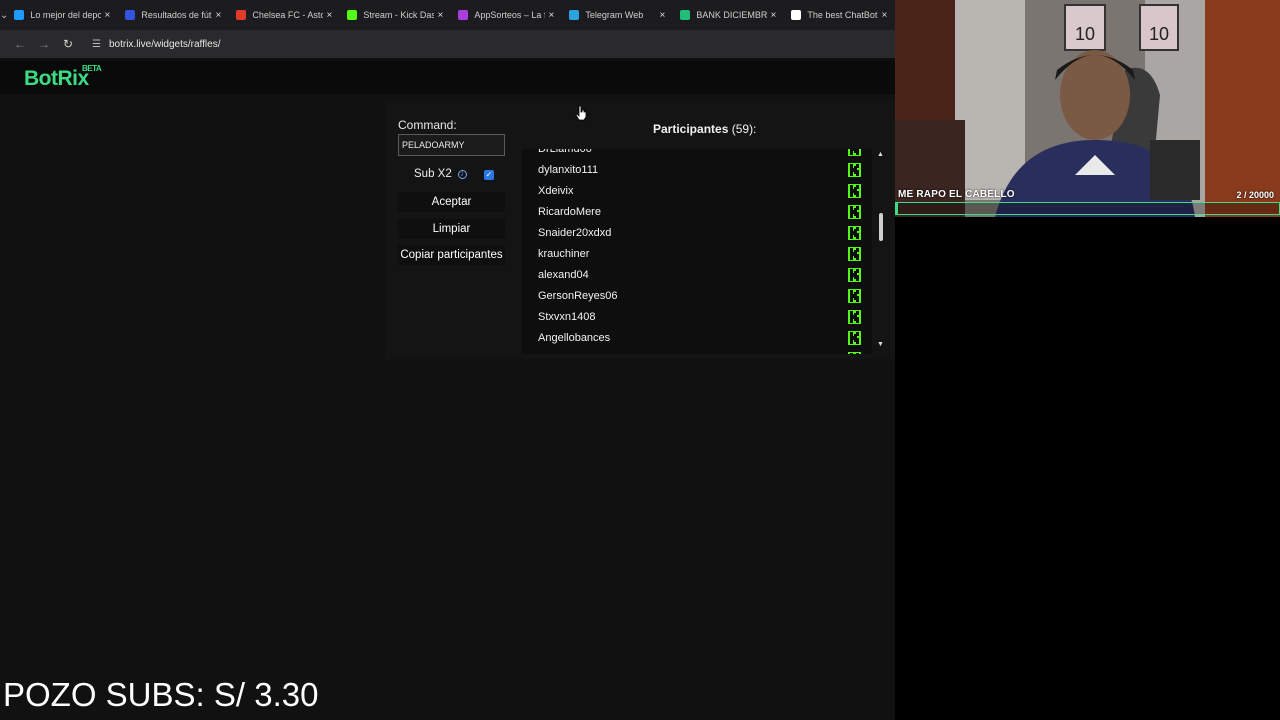 The width and height of the screenshot is (1280, 720). I want to click on participant-row: Stxvxn1408, so click(692, 317).